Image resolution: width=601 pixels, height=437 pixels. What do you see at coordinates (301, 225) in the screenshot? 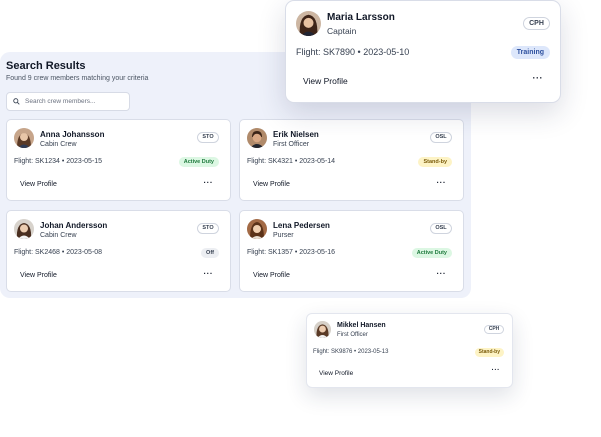
I see `crew-name: Lena Pedersen` at bounding box center [301, 225].